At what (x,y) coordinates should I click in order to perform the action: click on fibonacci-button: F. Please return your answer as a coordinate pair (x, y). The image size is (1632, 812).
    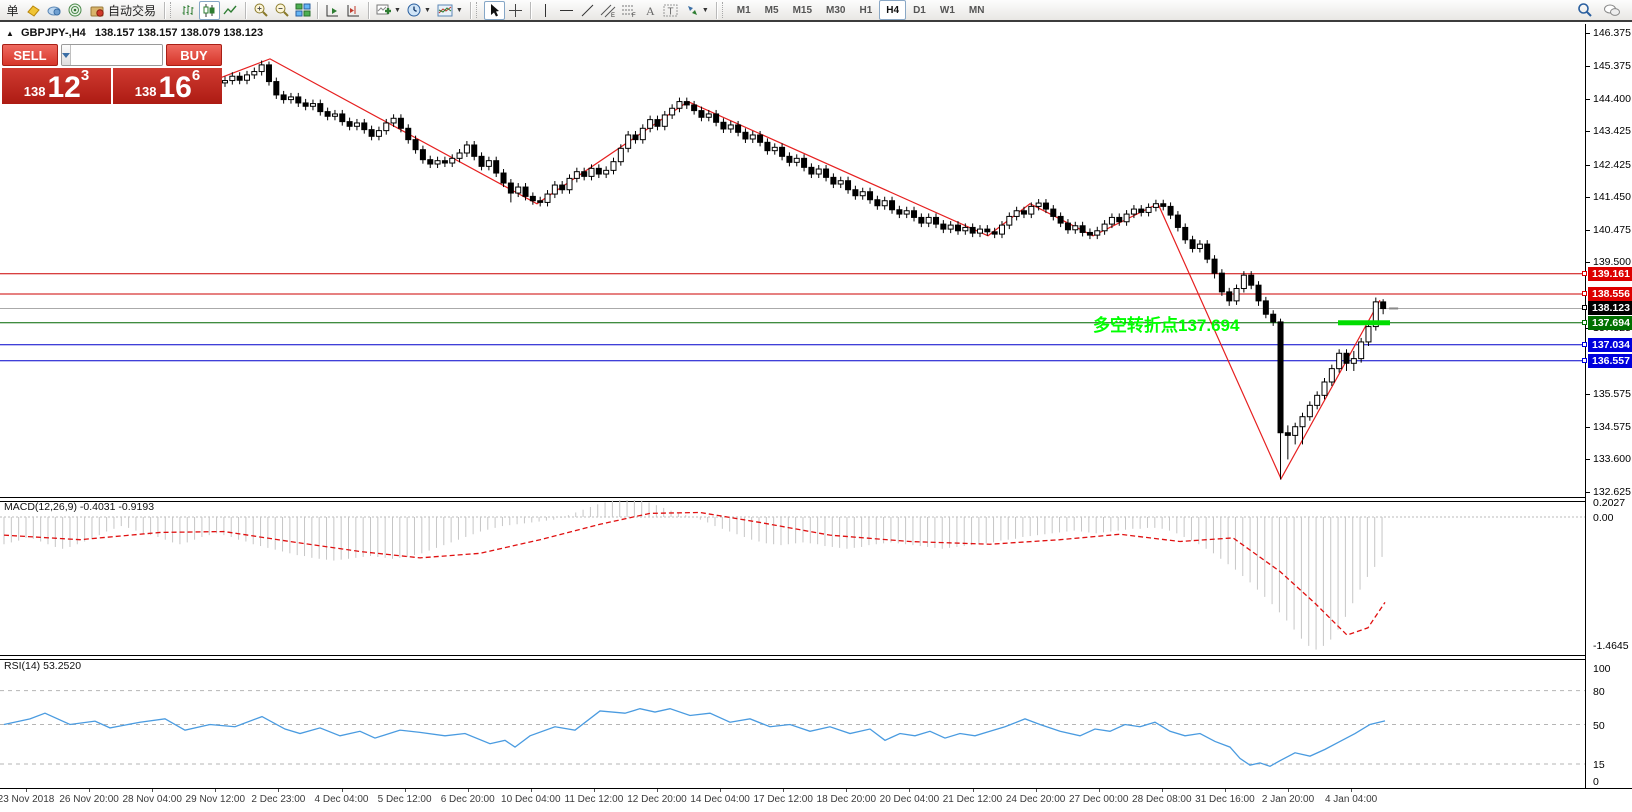
    Looking at the image, I should click on (629, 10).